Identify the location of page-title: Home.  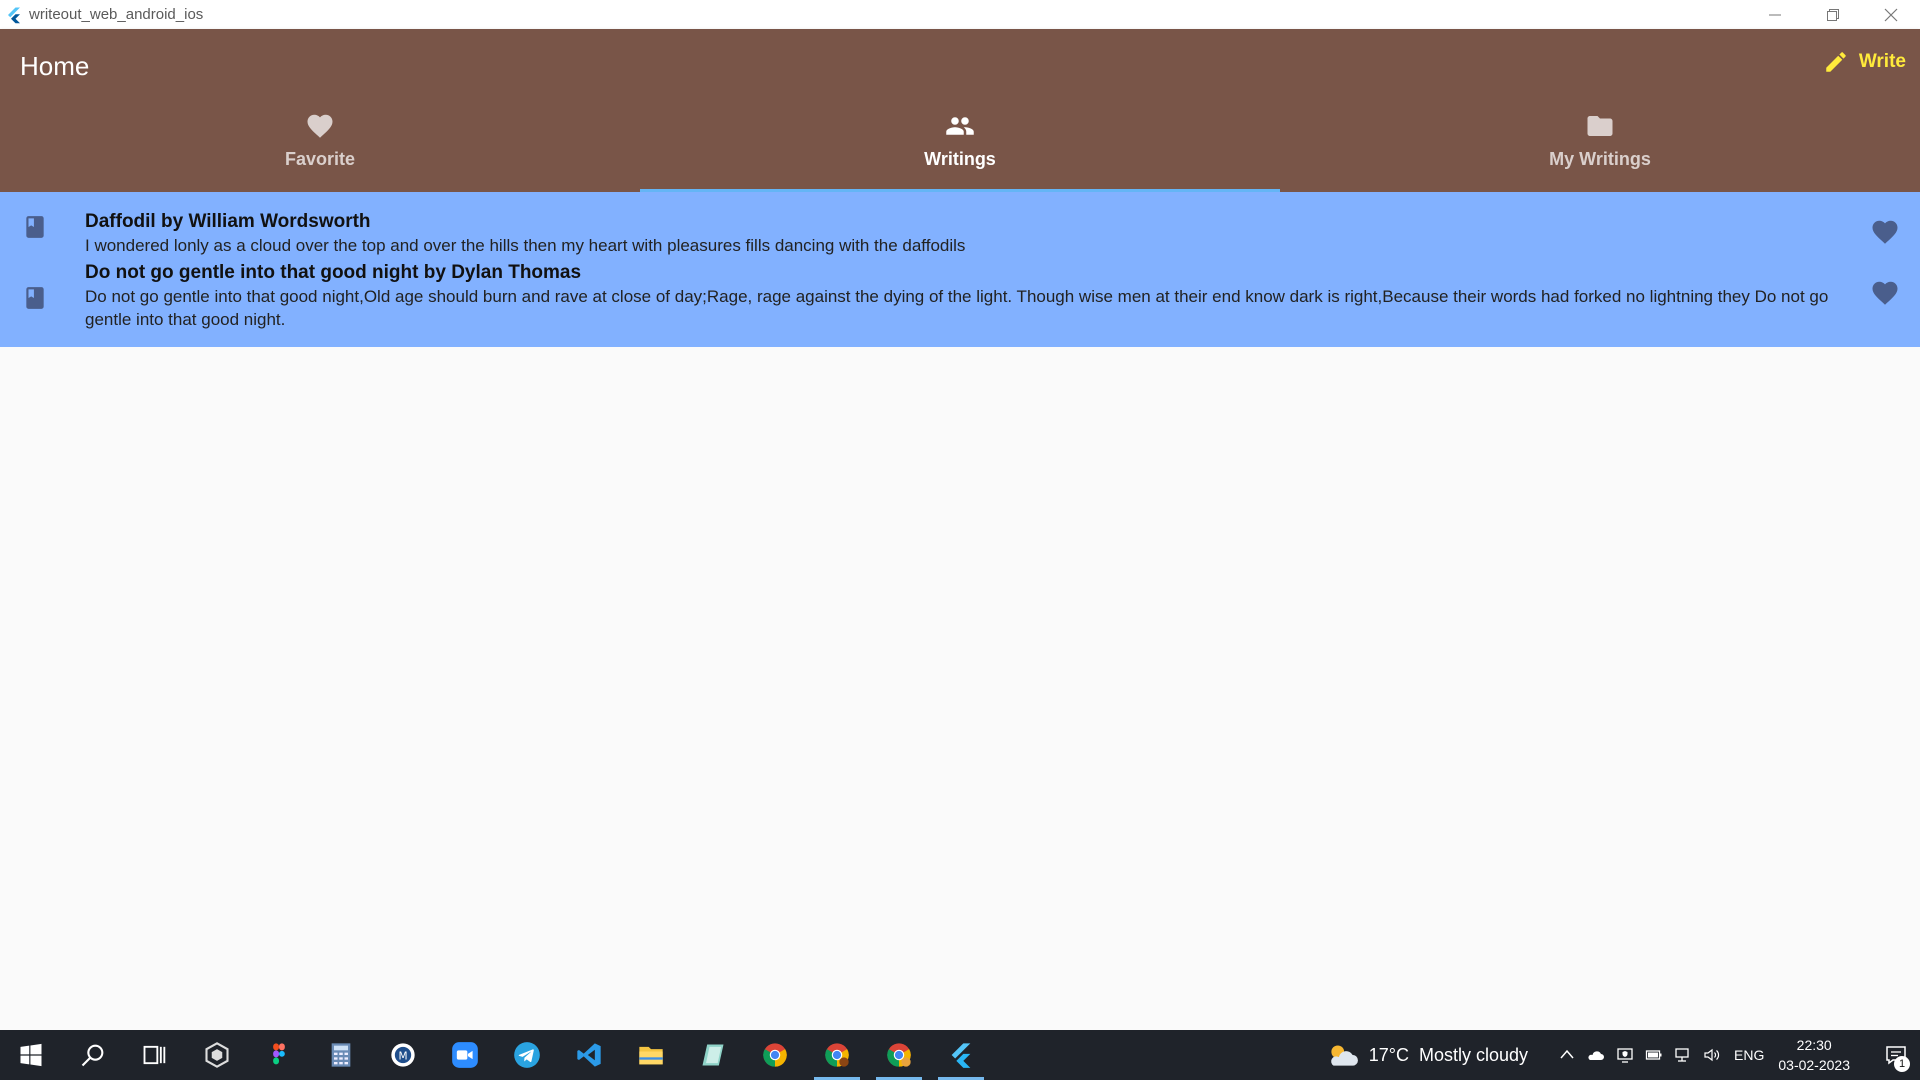
(55, 66).